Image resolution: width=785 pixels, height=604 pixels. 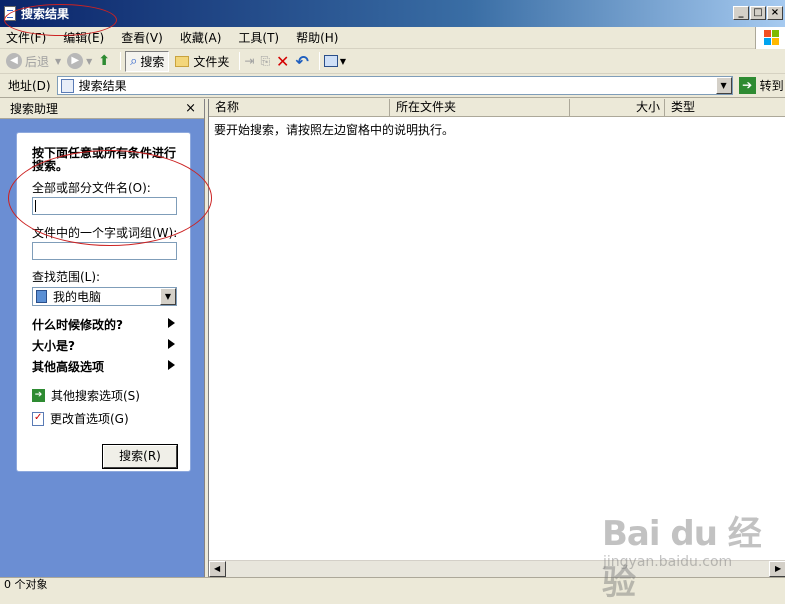 What do you see at coordinates (147, 61) in the screenshot?
I see `search-toolbar-button: ⌕ 搜索` at bounding box center [147, 61].